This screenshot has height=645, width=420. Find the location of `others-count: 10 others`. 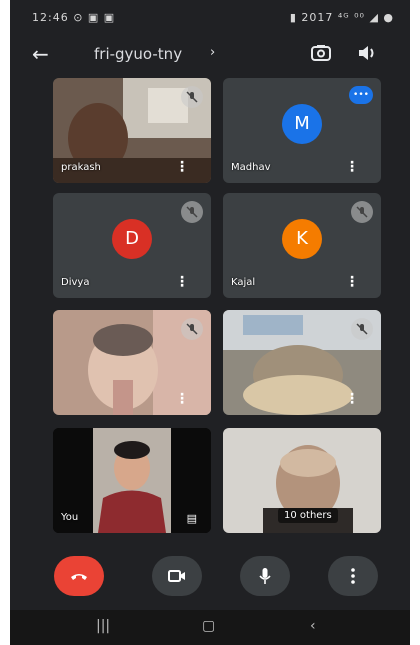

others-count: 10 others is located at coordinates (308, 515).